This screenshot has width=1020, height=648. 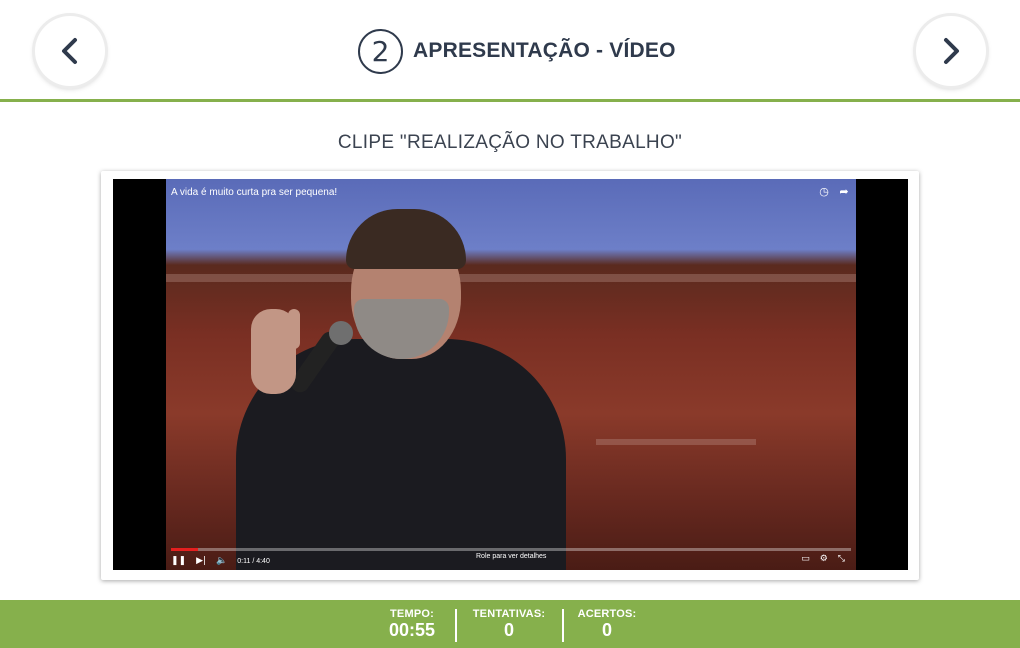 What do you see at coordinates (341, 333) in the screenshot?
I see `microphone-head` at bounding box center [341, 333].